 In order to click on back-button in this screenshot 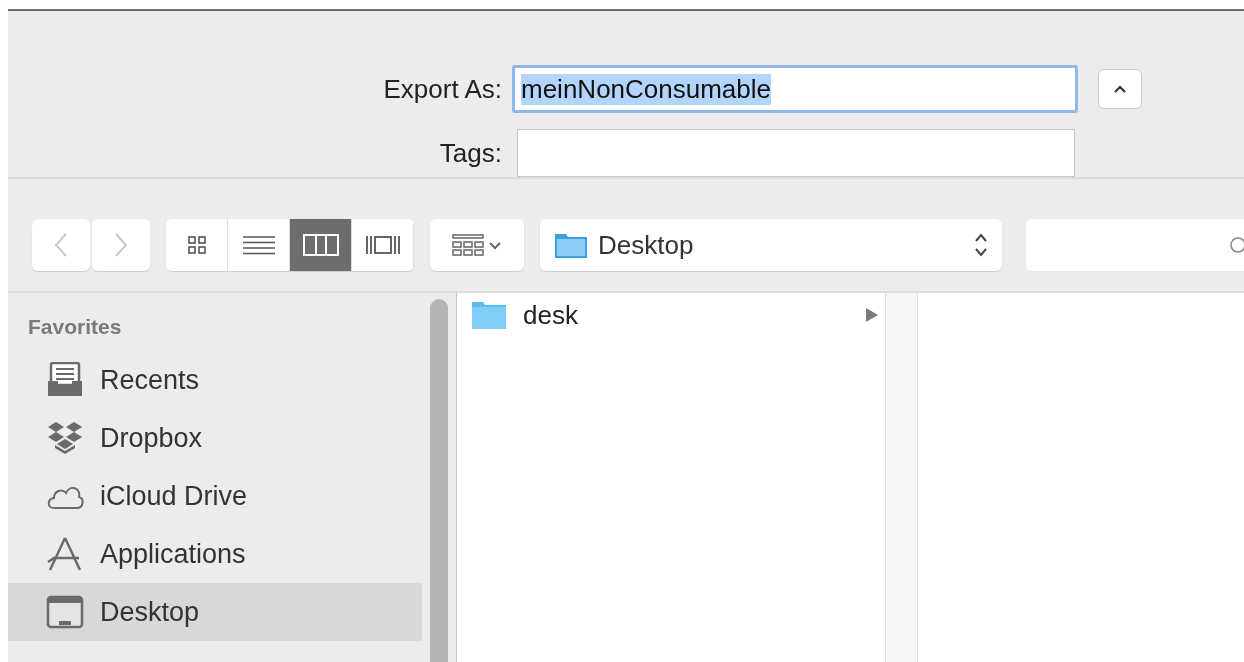, I will do `click(61, 245)`.